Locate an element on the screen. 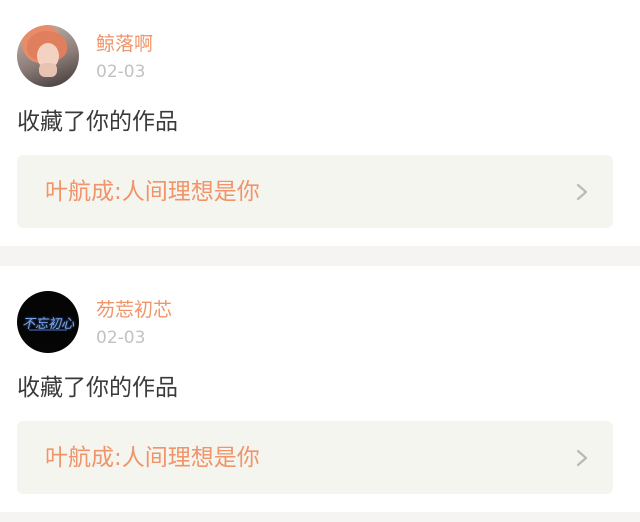  avatar-hand-shape is located at coordinates (48, 70).